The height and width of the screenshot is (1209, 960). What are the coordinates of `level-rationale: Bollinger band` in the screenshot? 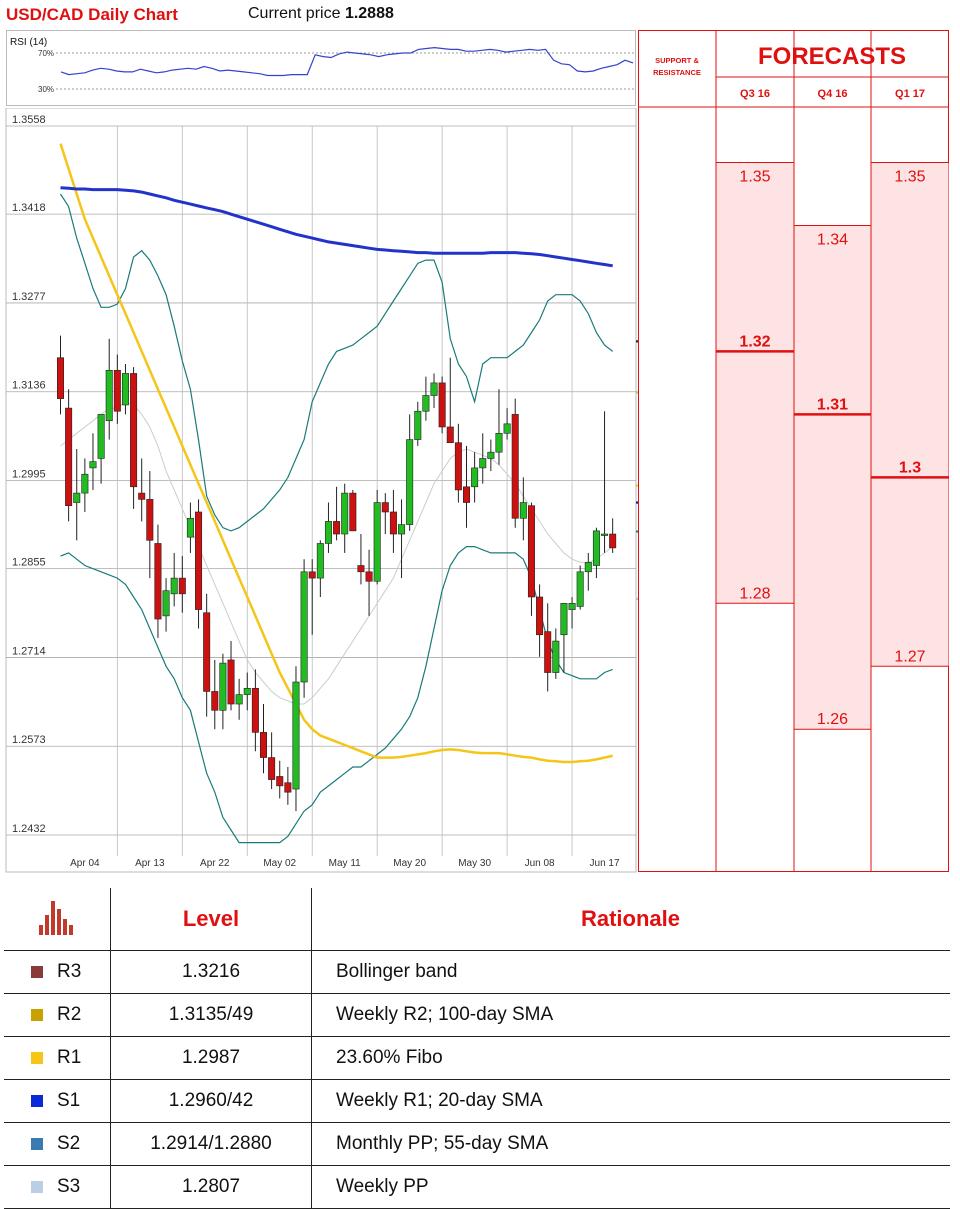 It's located at (630, 972).